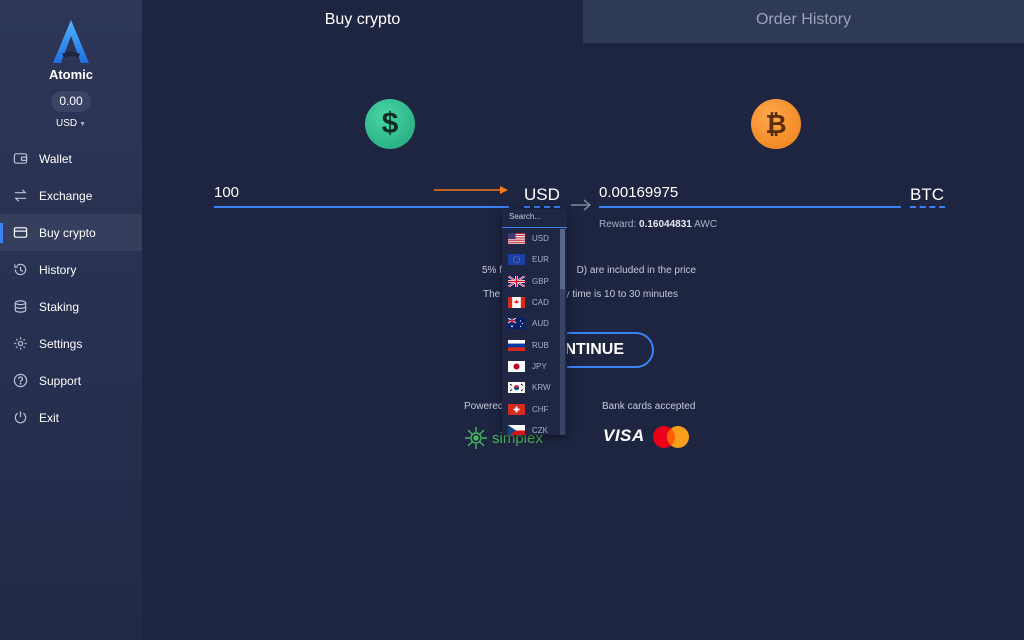 This screenshot has height=640, width=1024. I want to click on to-currency-underline, so click(927, 207).